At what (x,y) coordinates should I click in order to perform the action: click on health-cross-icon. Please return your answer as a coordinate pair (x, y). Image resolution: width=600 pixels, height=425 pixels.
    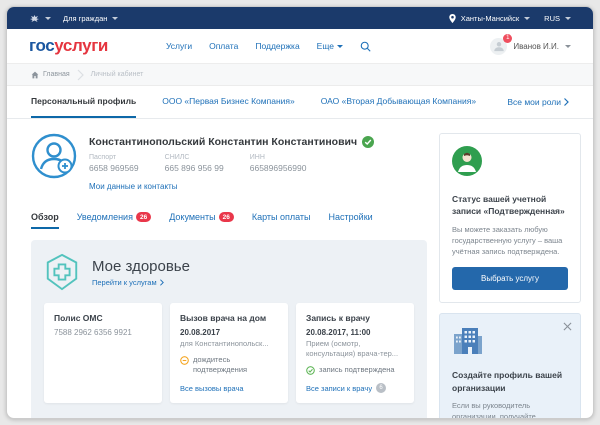
    Looking at the image, I should click on (62, 272).